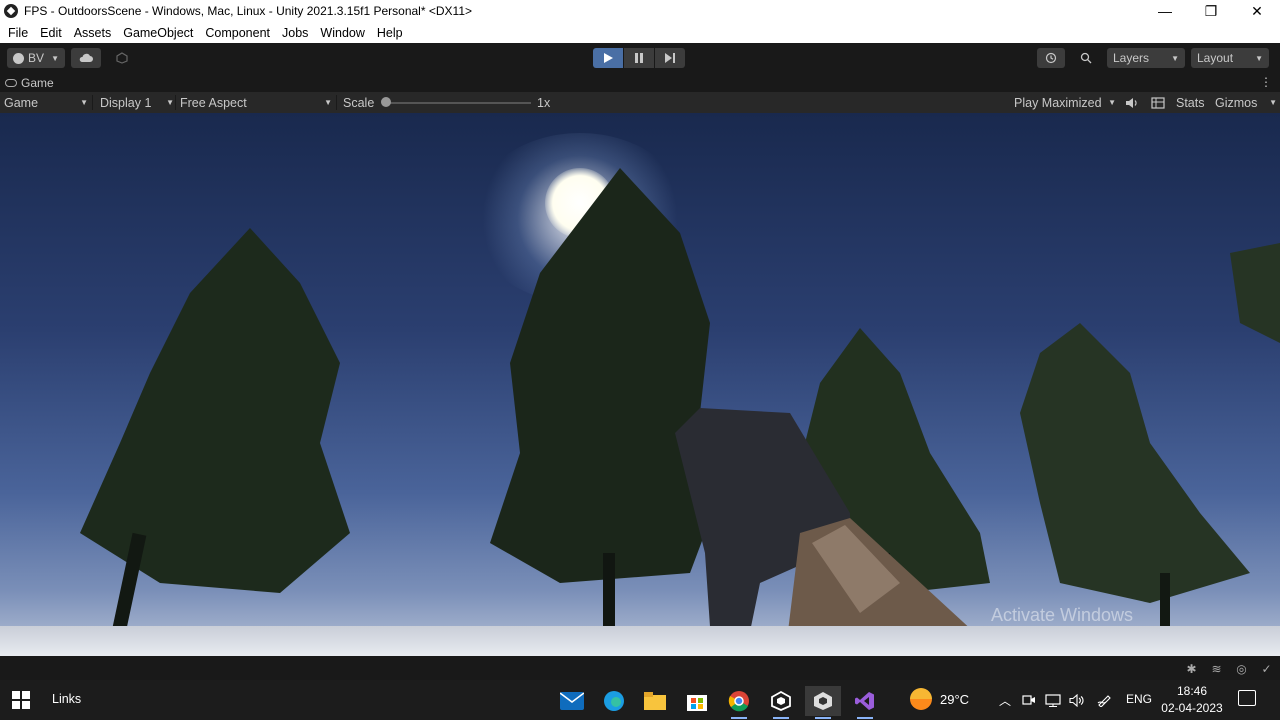  I want to click on cloud-icon, so click(86, 57).